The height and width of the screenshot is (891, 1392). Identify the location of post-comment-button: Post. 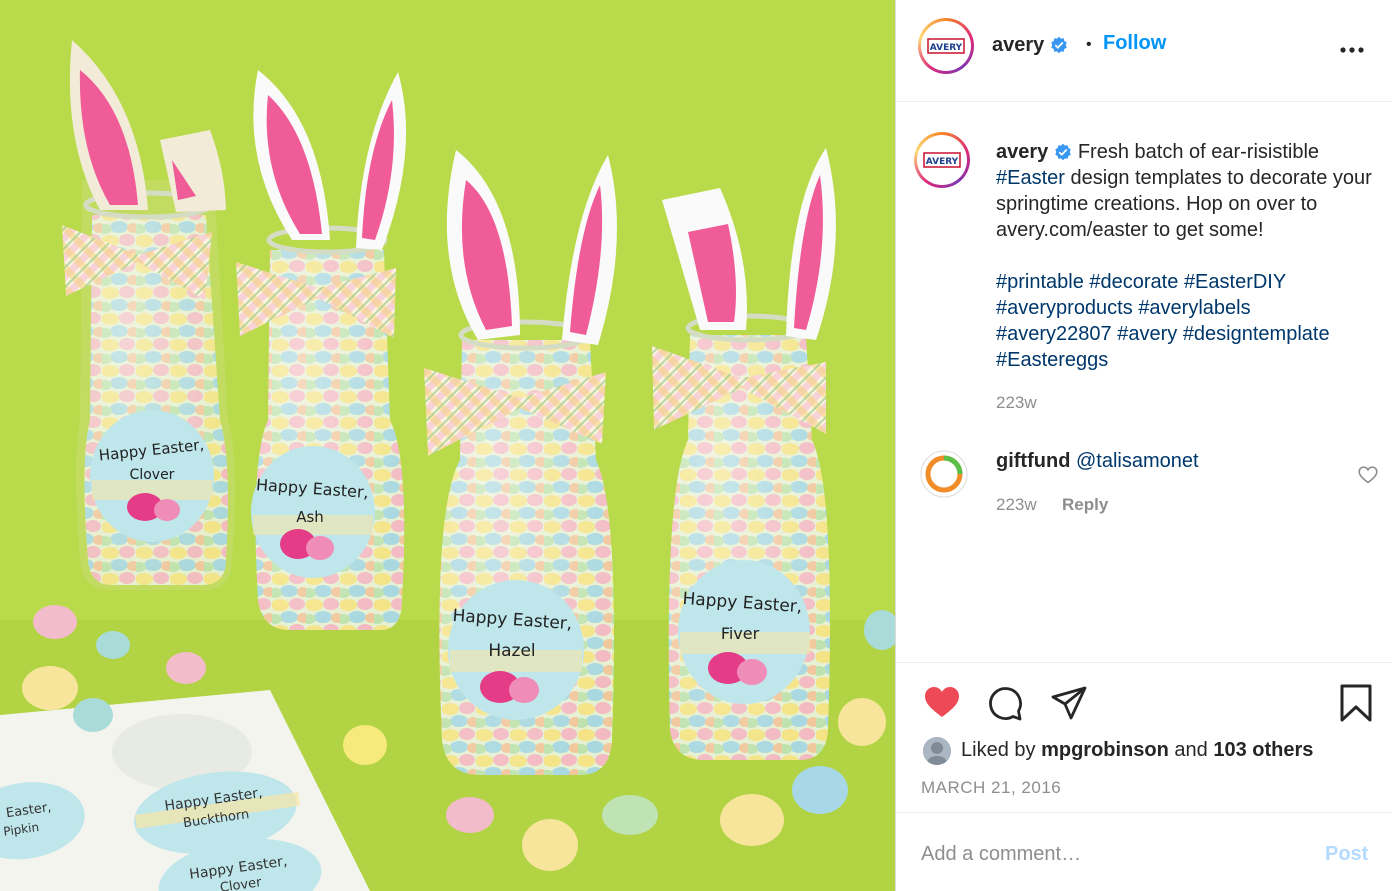
(1346, 854).